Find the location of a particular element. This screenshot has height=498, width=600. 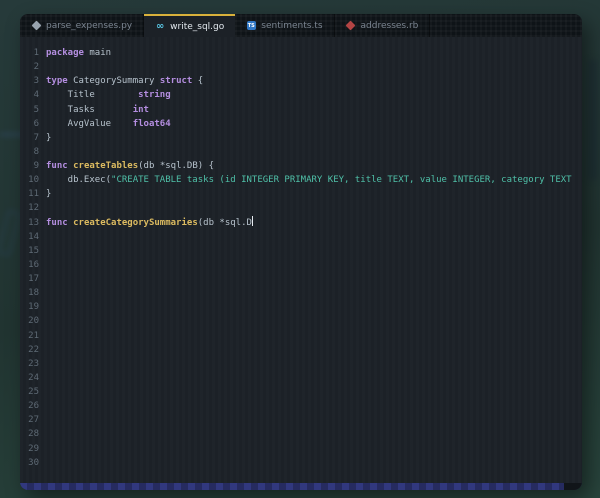

bottom-bar-corner is located at coordinates (573, 486).